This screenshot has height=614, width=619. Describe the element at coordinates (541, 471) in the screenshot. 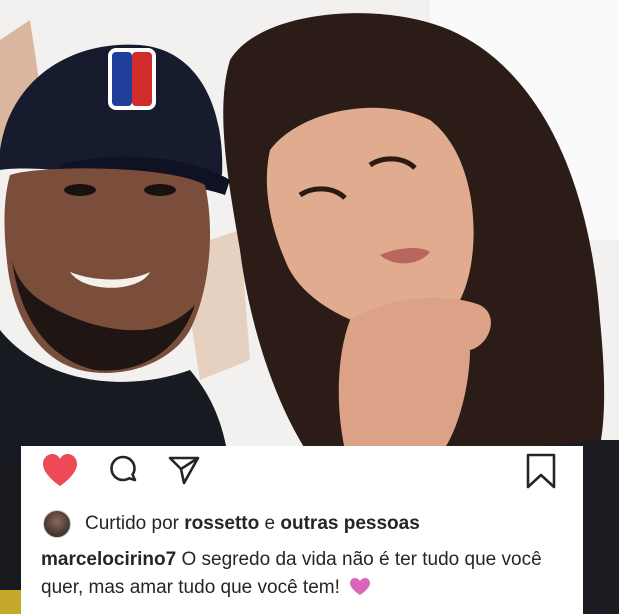

I see `bookmark-icon` at that location.